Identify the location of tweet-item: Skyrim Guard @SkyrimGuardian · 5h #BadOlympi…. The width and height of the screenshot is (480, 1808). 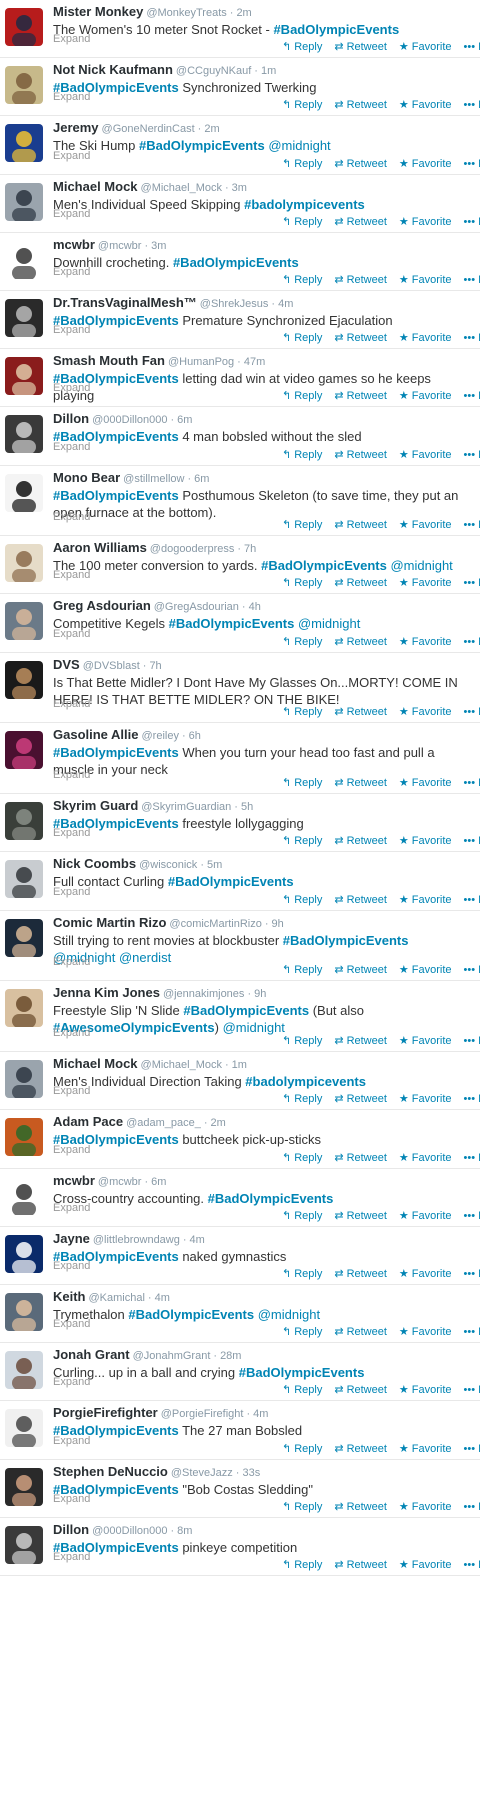
(240, 823).